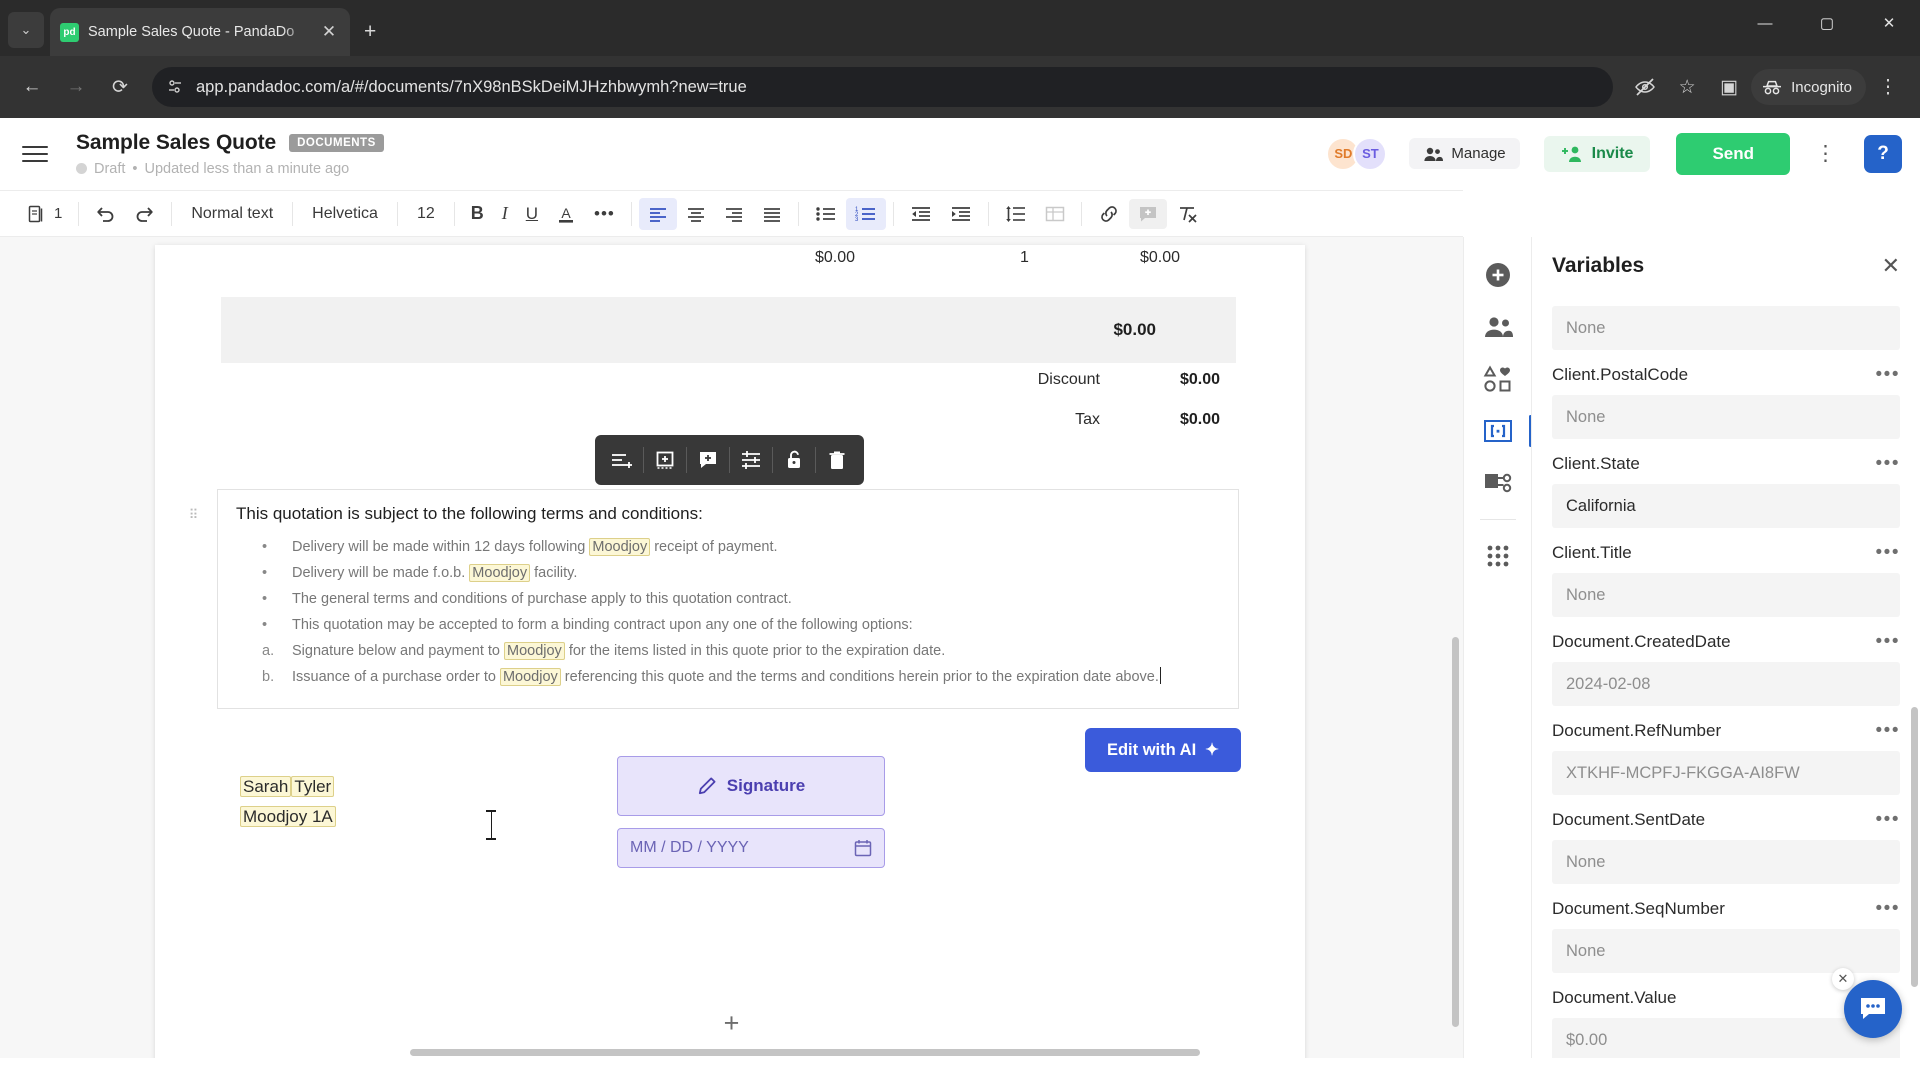 This screenshot has height=1080, width=1920. I want to click on new-tab-button: +, so click(370, 32).